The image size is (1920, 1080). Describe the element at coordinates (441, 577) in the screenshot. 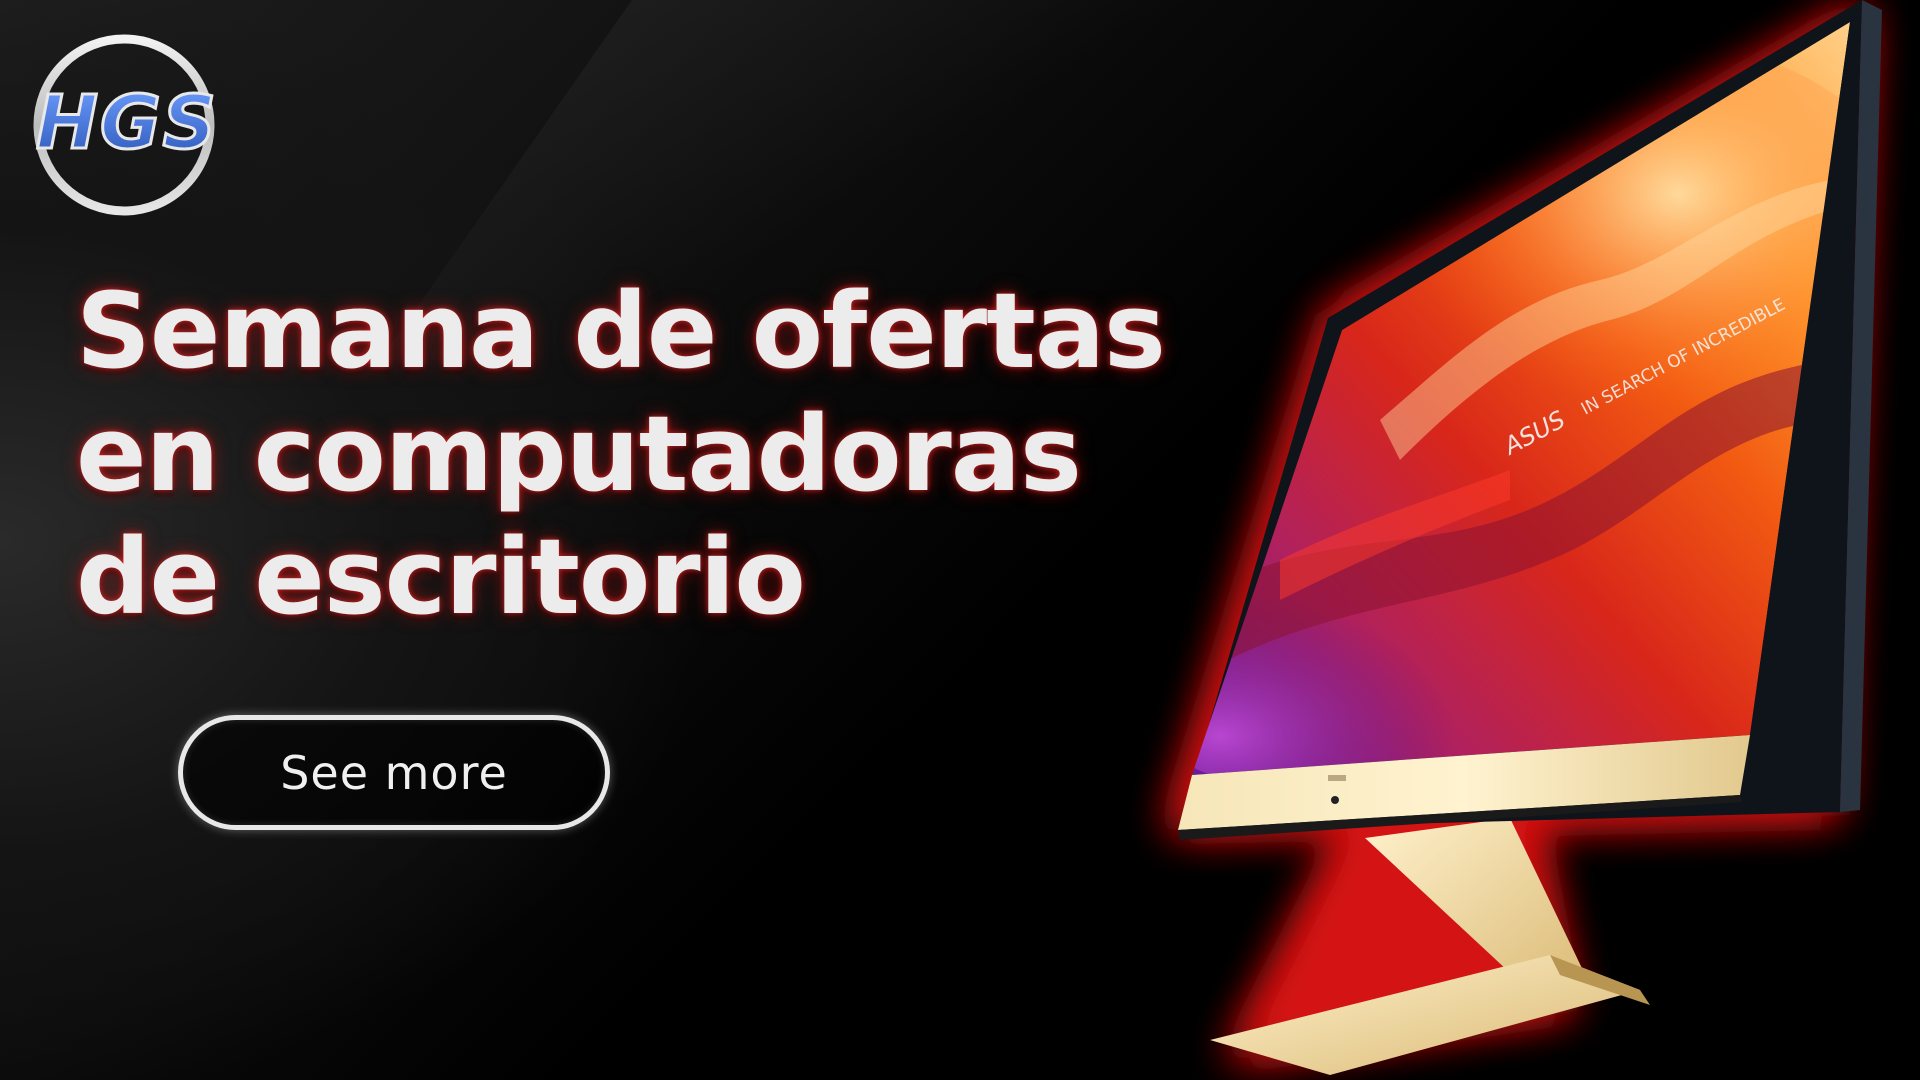

I see `headline-line-3: de escritorio` at that location.